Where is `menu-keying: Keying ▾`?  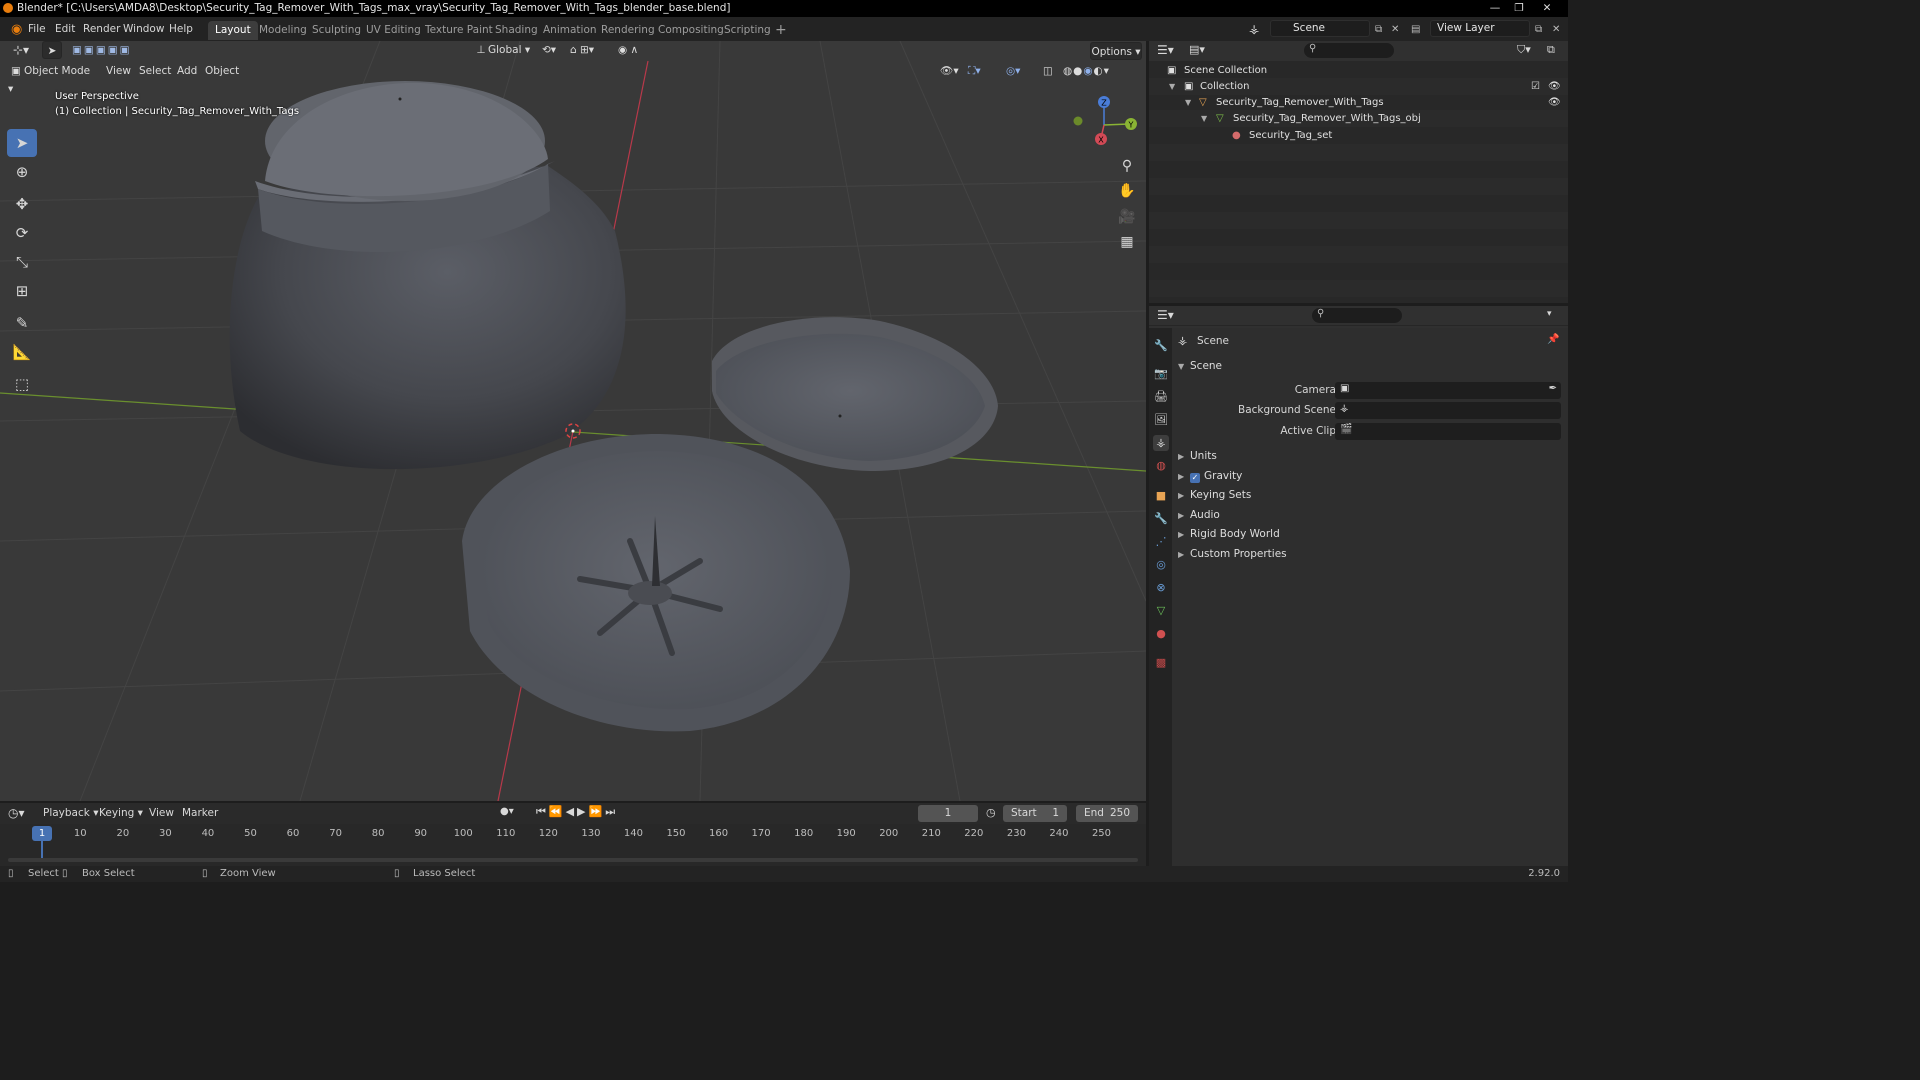 menu-keying: Keying ▾ is located at coordinates (121, 813).